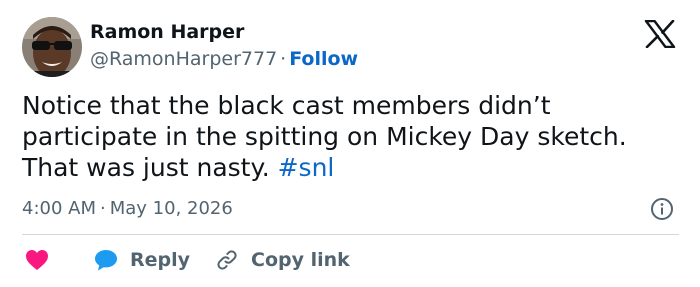 The image size is (700, 287). What do you see at coordinates (52, 47) in the screenshot?
I see `author-avatar` at bounding box center [52, 47].